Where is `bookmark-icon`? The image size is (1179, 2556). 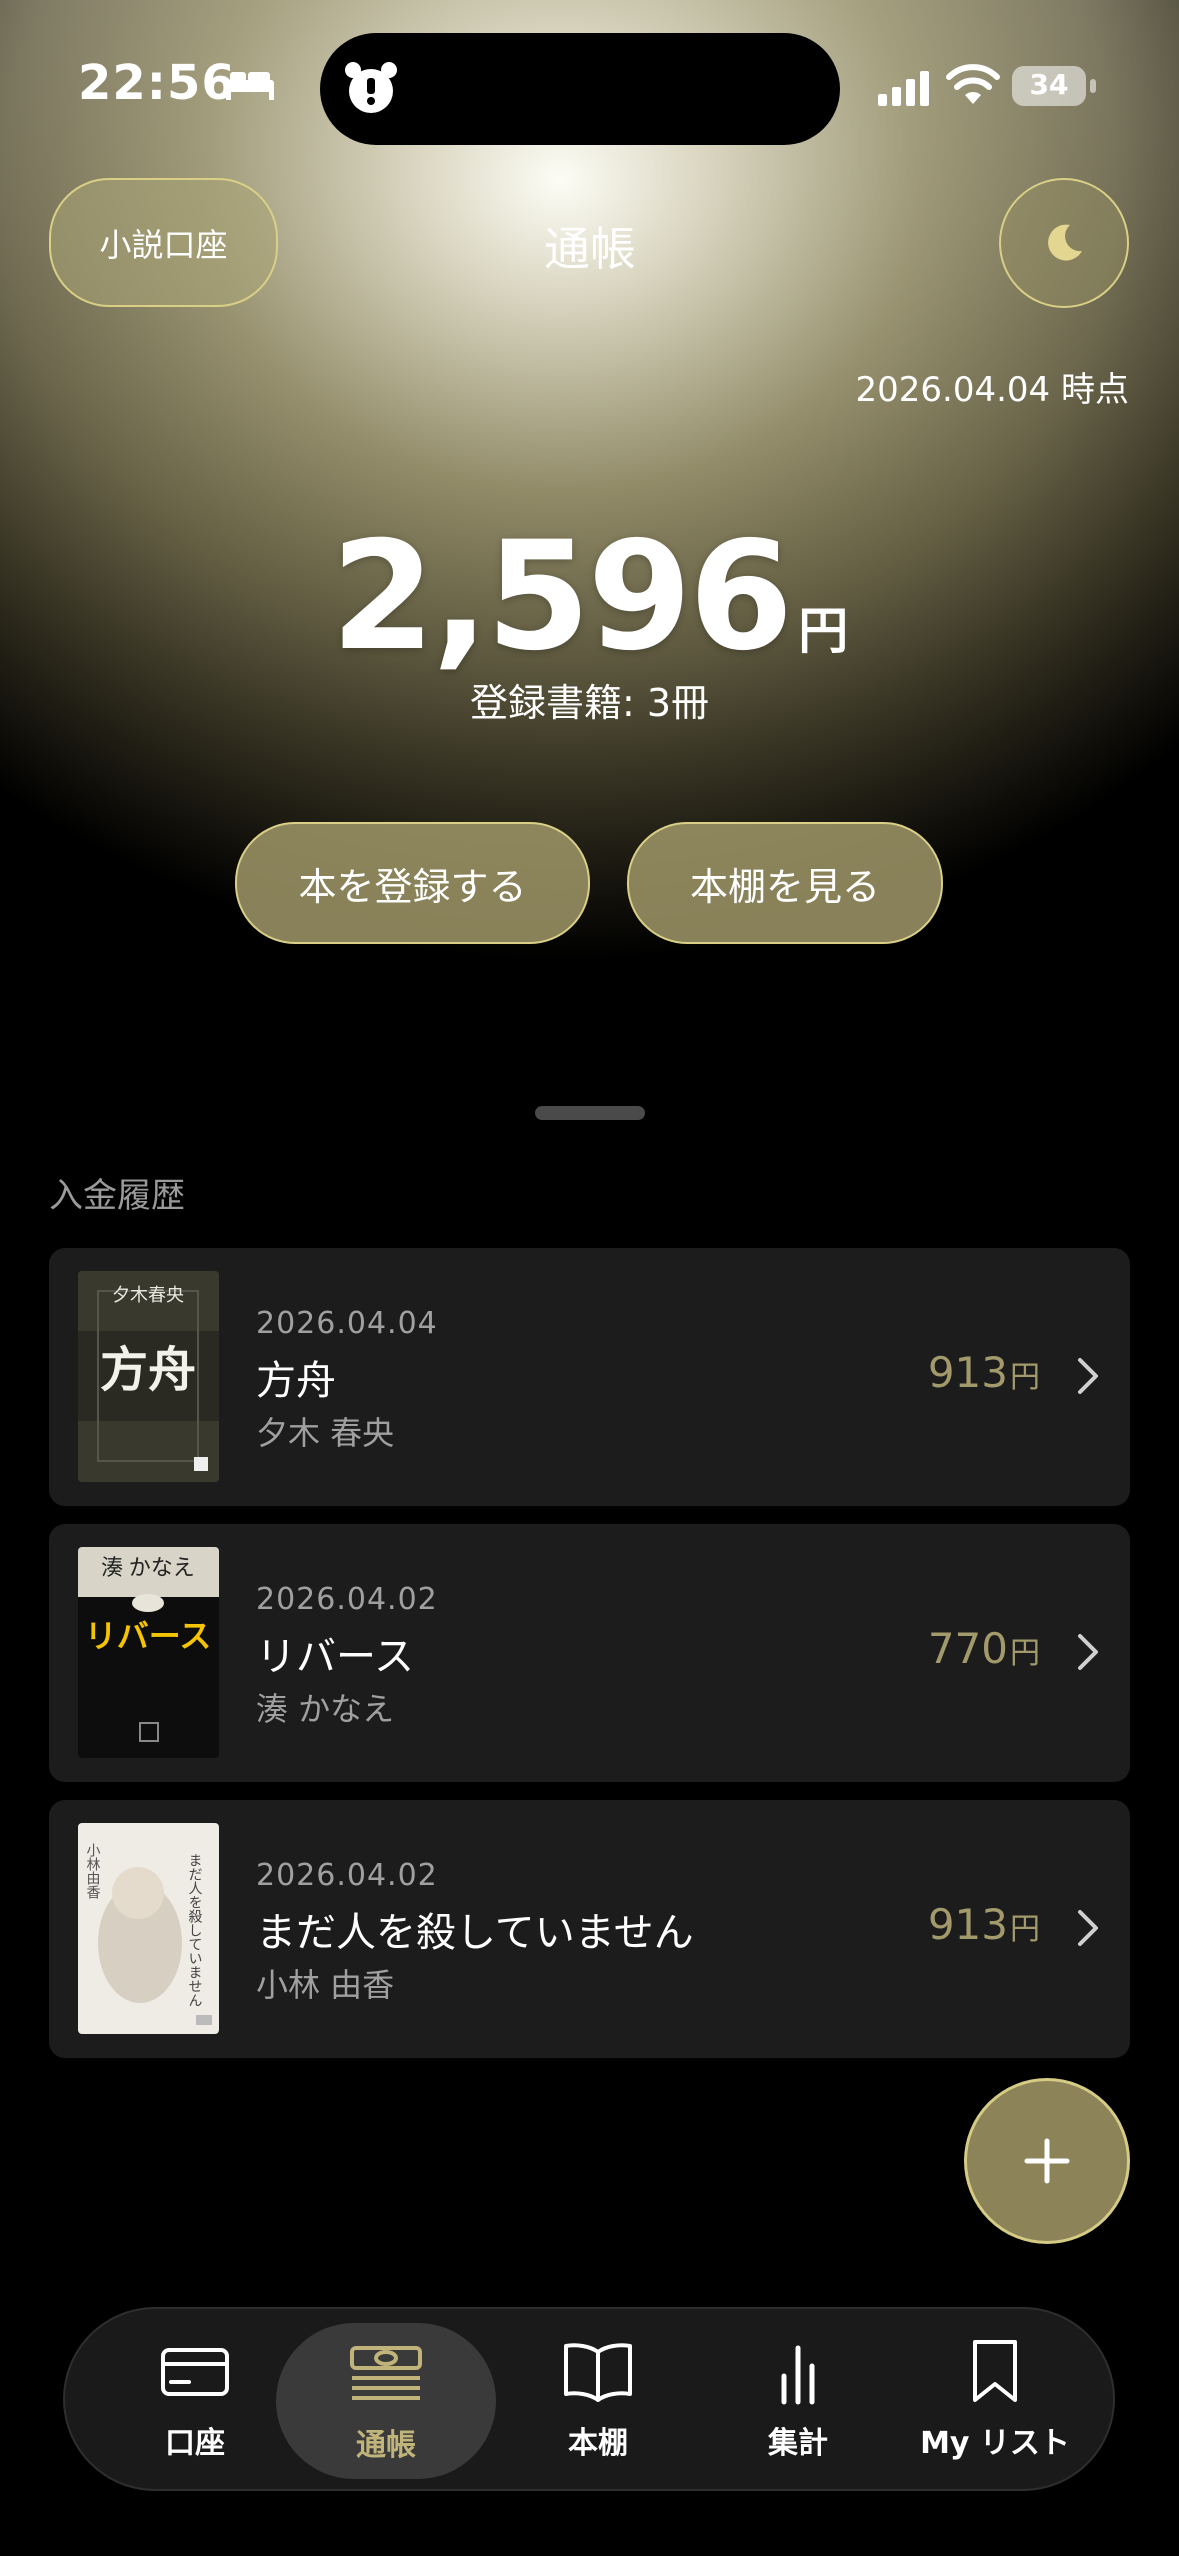
bookmark-icon is located at coordinates (995, 2371).